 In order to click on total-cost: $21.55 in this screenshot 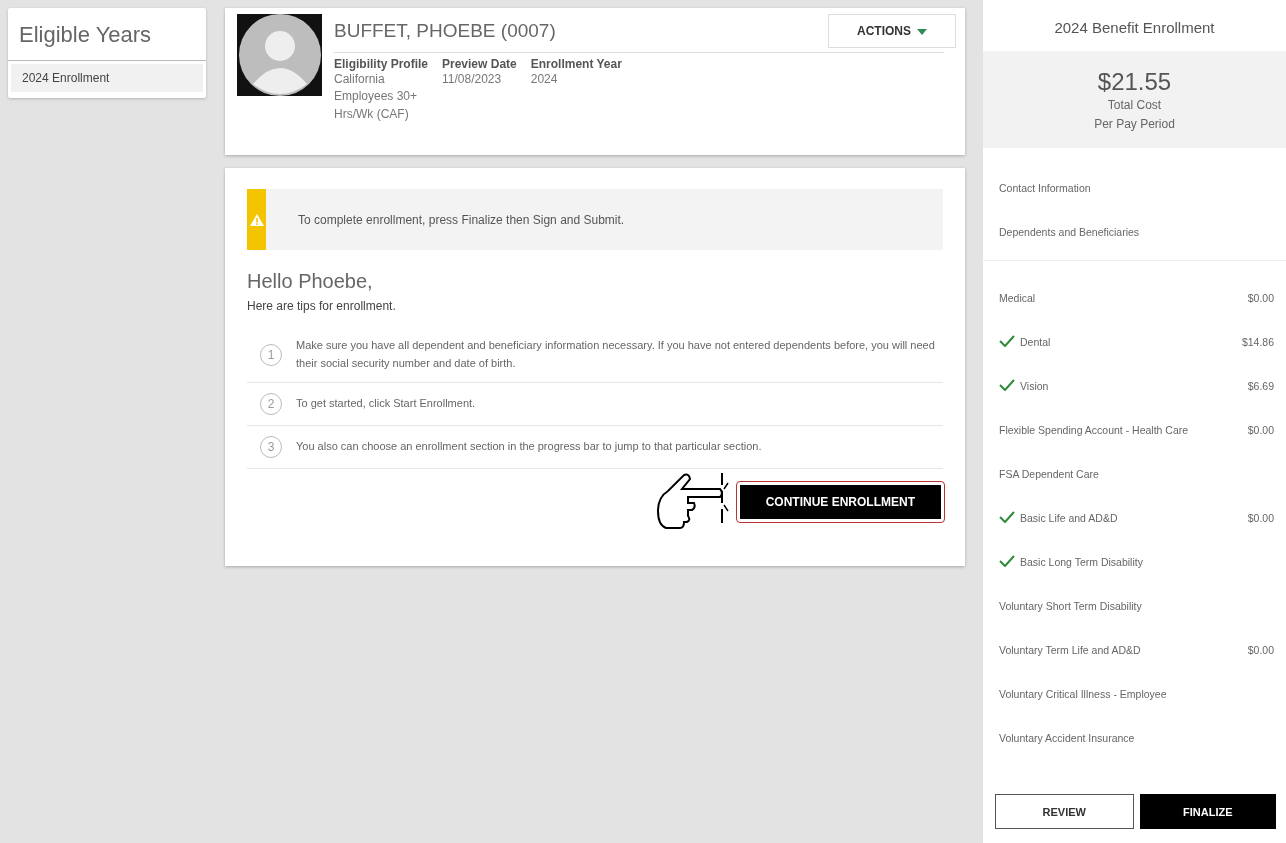, I will do `click(1134, 82)`.